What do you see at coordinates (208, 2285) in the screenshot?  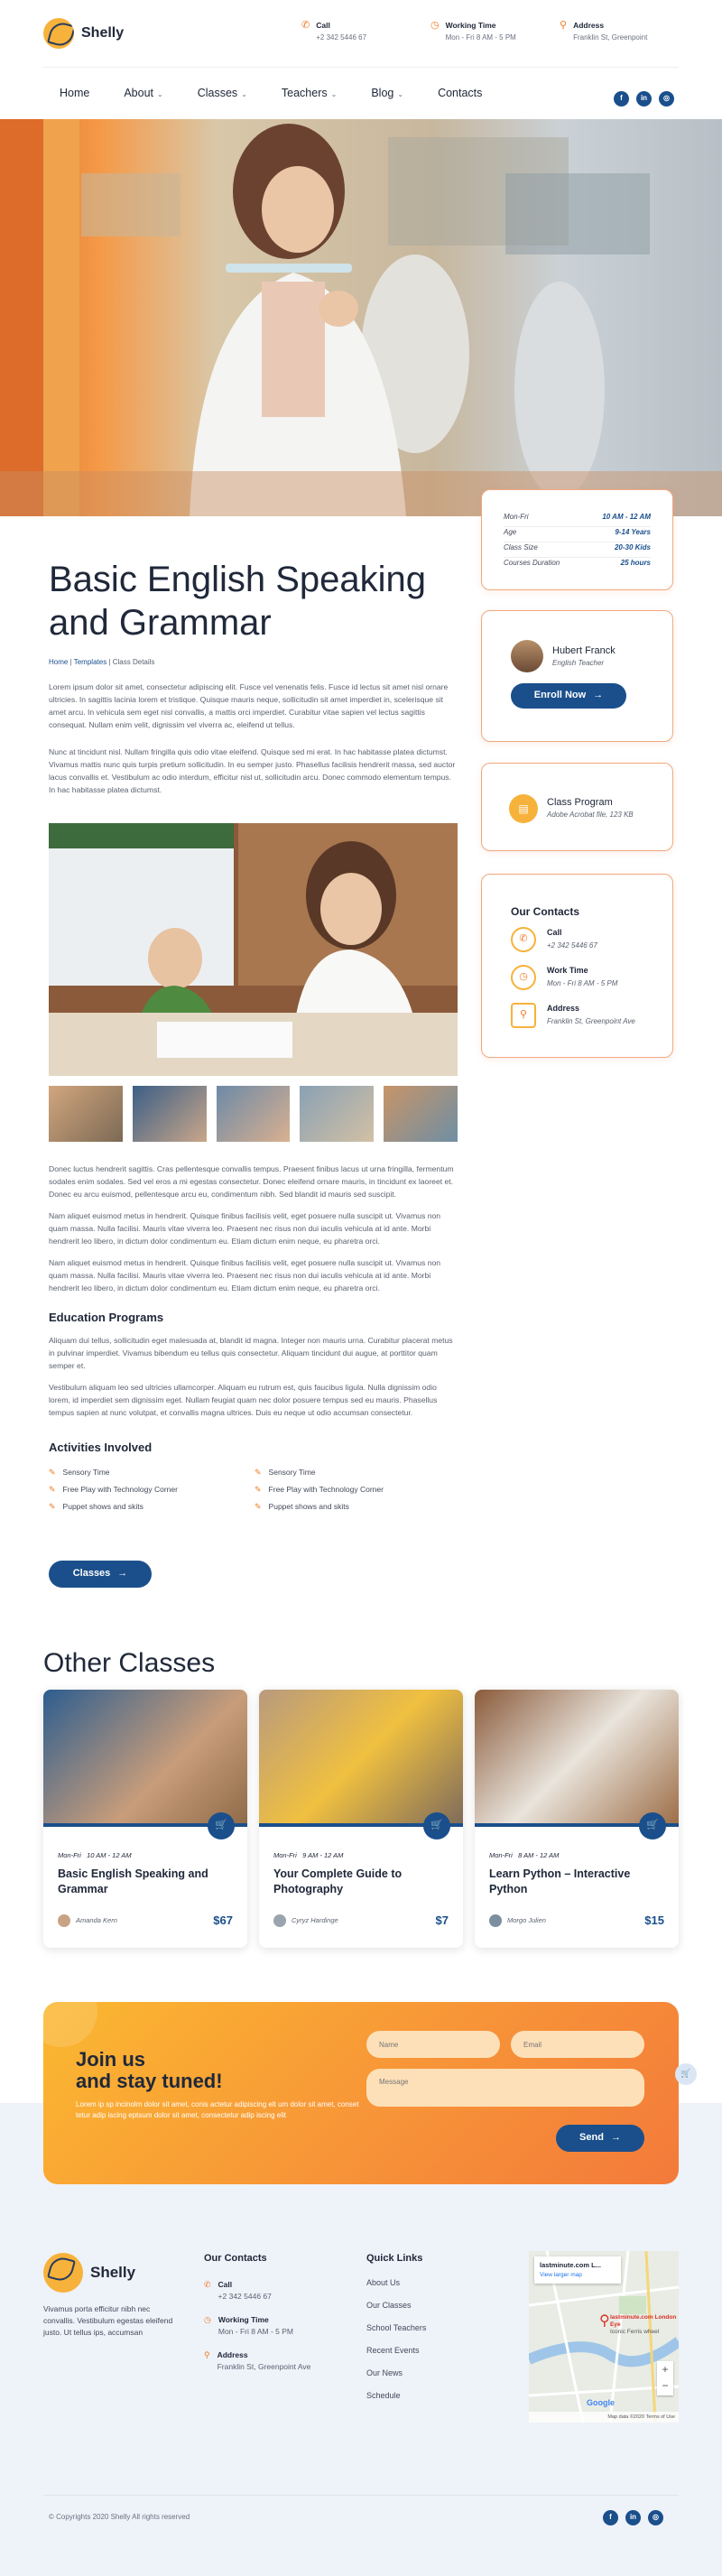 I see `phone-icon: ✆` at bounding box center [208, 2285].